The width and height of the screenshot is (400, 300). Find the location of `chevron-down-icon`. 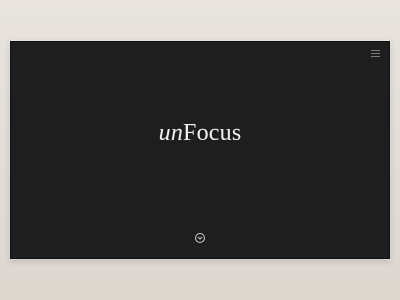

chevron-down-icon is located at coordinates (200, 238).